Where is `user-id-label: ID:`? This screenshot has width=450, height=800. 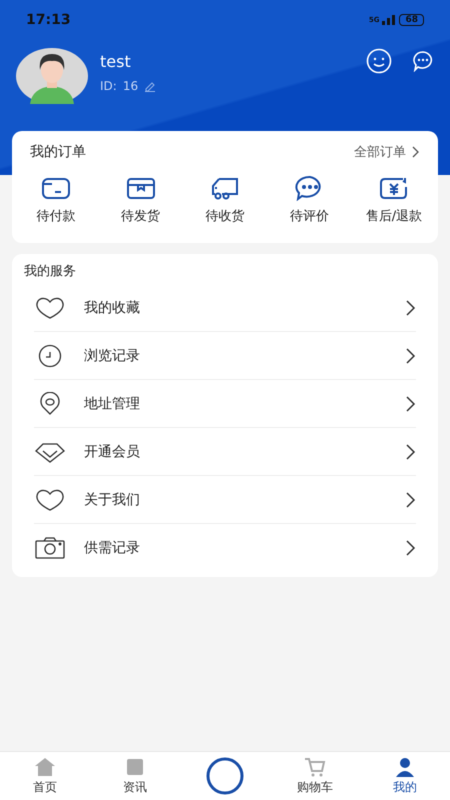 user-id-label: ID: is located at coordinates (108, 86).